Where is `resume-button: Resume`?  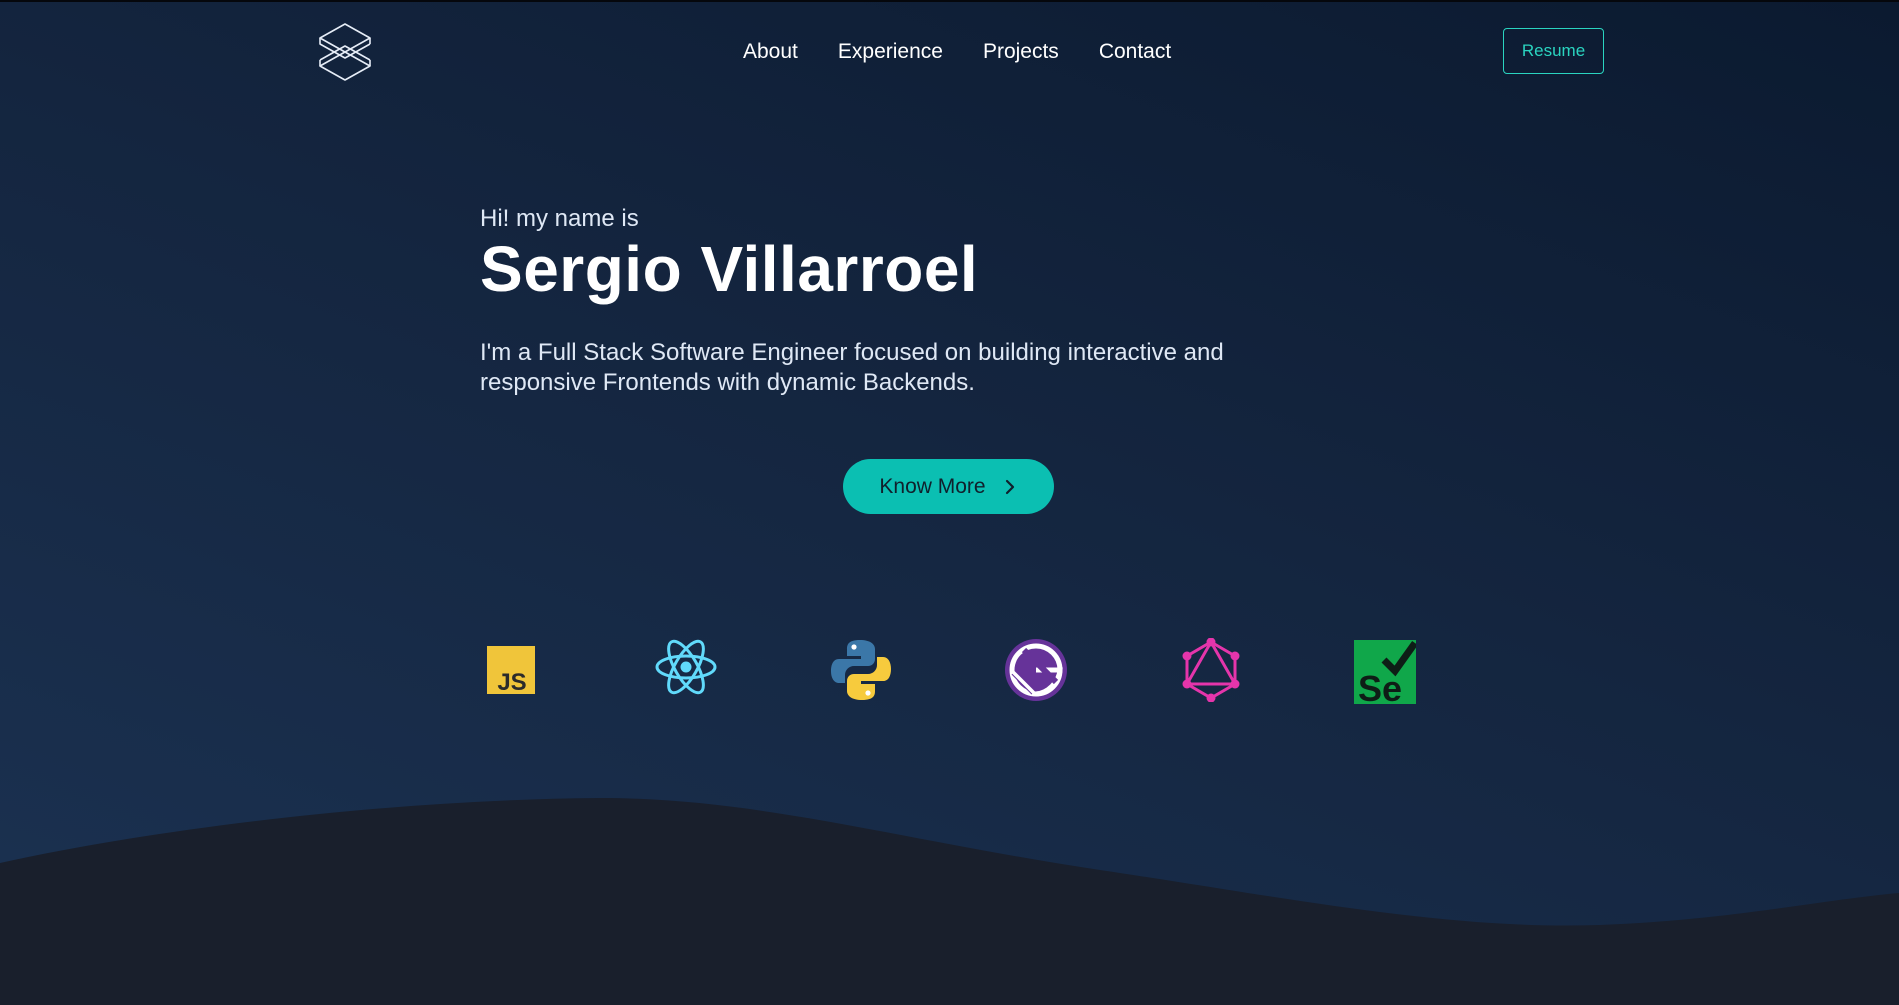 resume-button: Resume is located at coordinates (1553, 51).